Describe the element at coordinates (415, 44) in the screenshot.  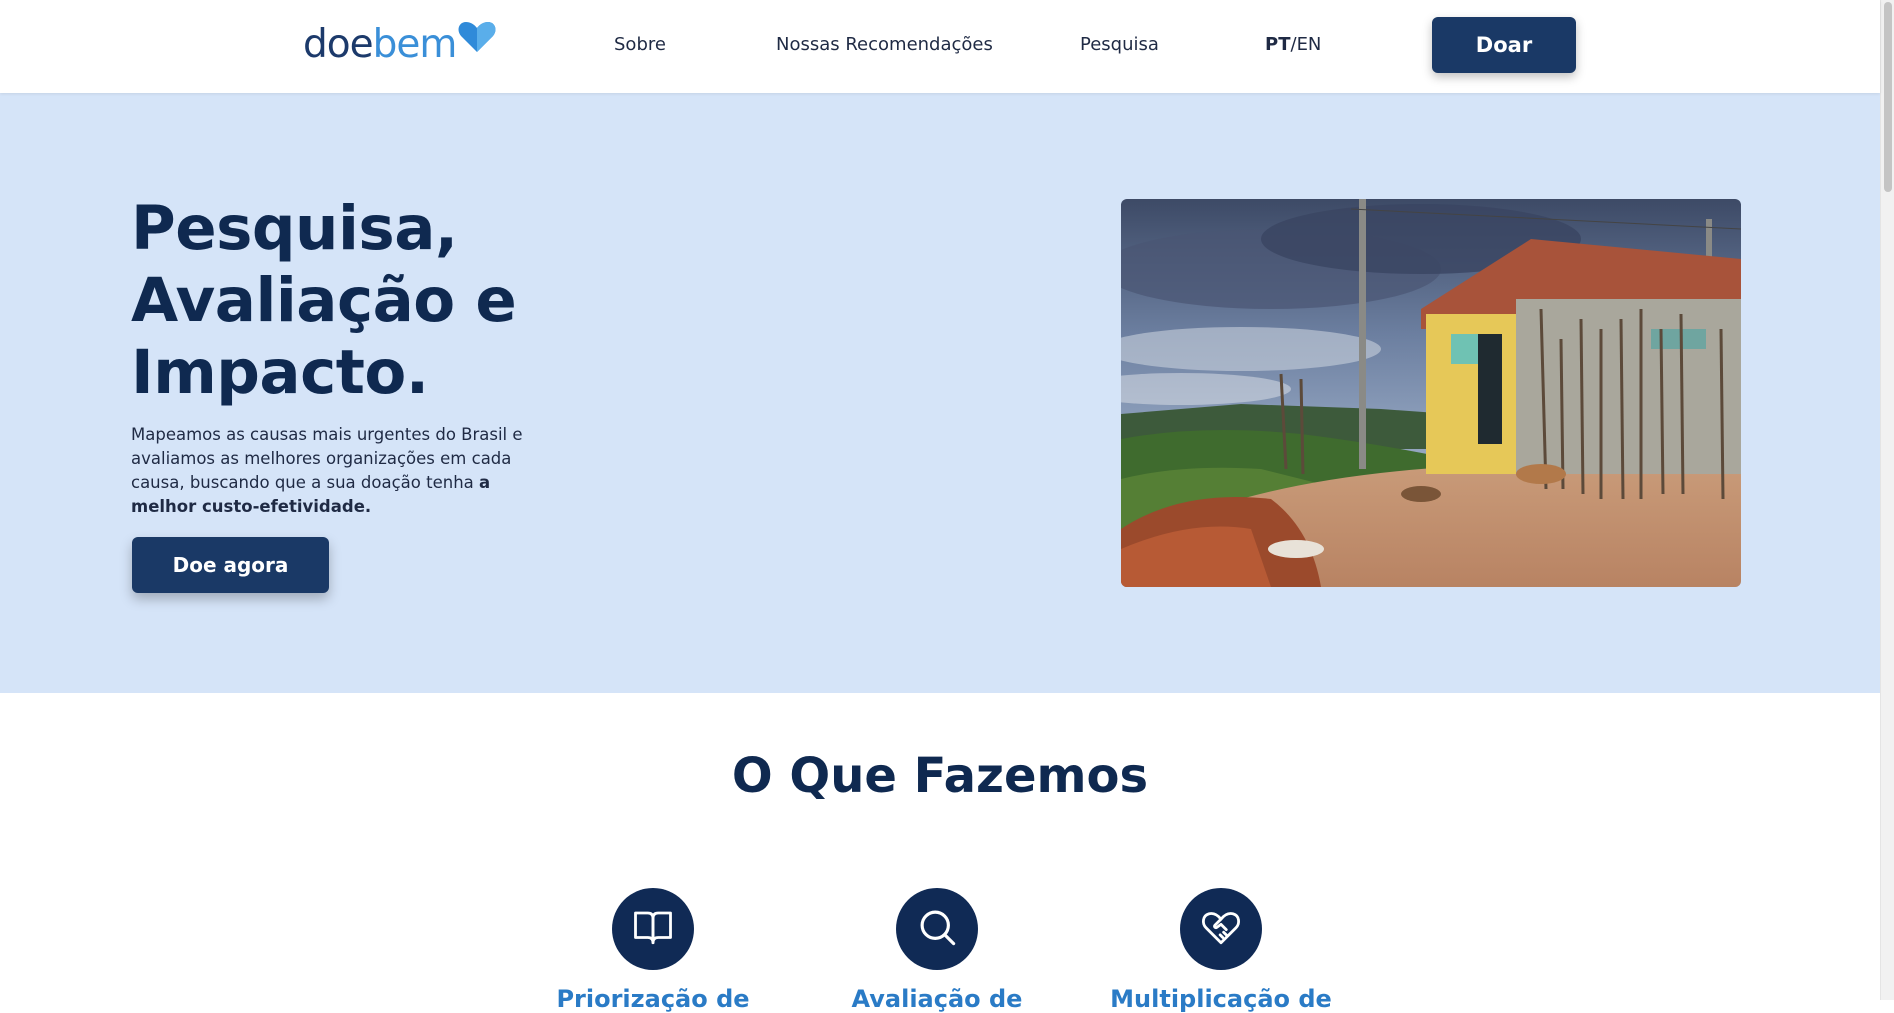
I see `logo-text-bem: bem` at that location.